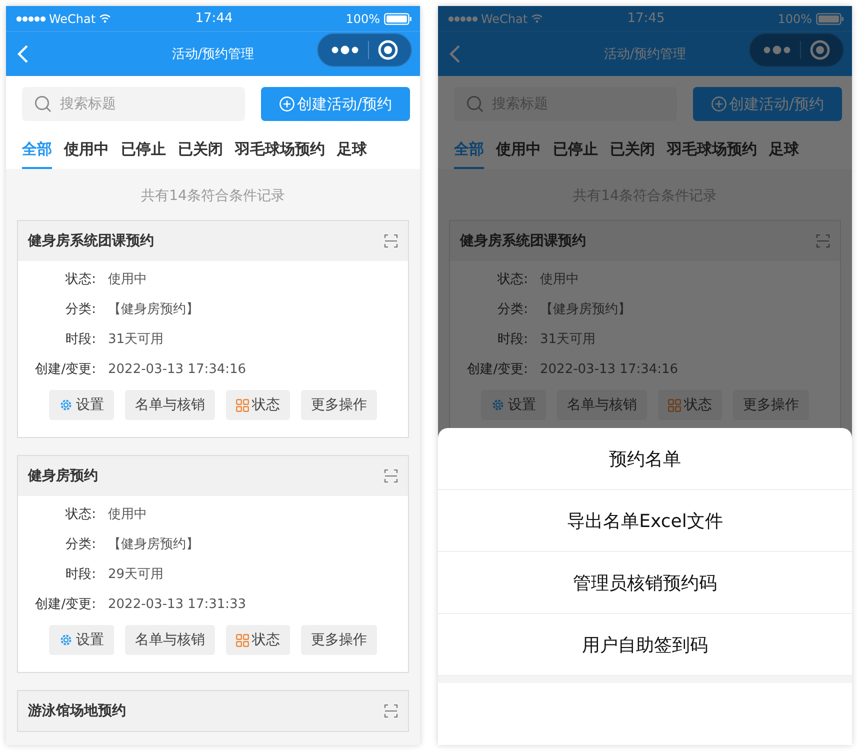  Describe the element at coordinates (645, 521) in the screenshot. I see `sheet-option: 导出名单Excel文件` at that location.